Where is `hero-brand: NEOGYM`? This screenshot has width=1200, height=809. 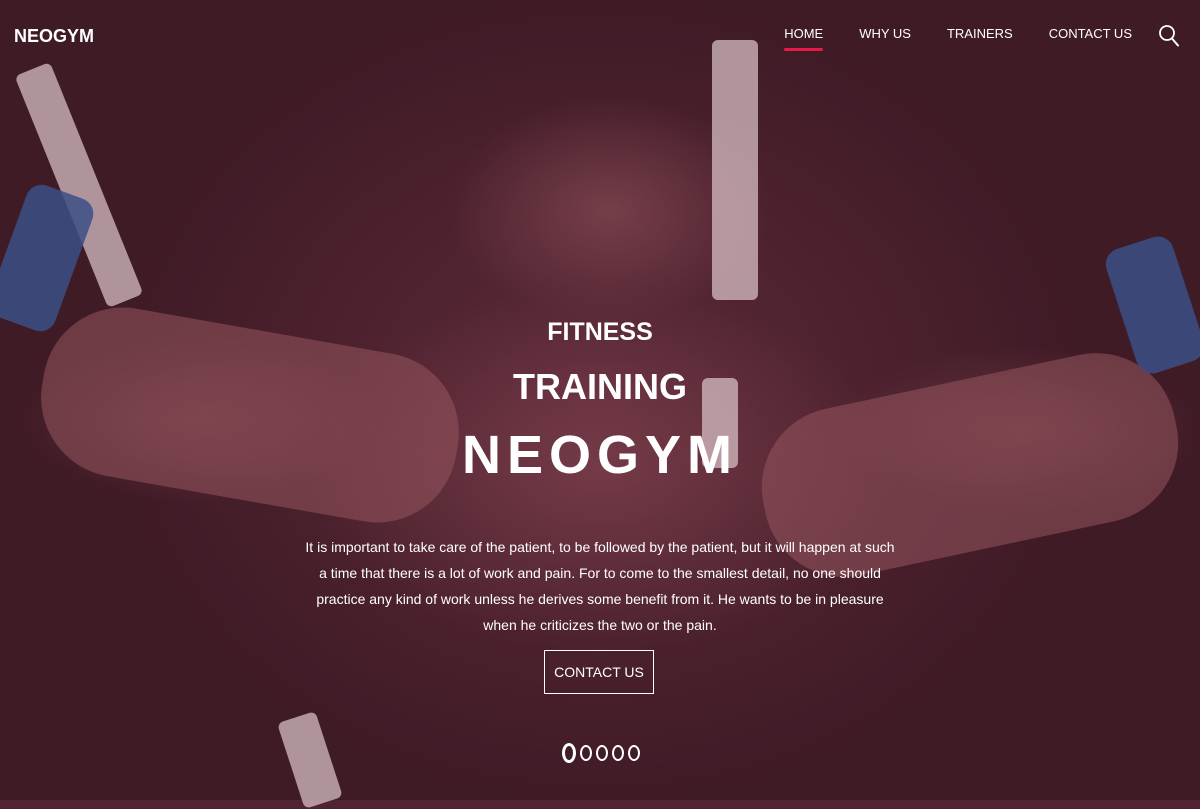 hero-brand: NEOGYM is located at coordinates (600, 455).